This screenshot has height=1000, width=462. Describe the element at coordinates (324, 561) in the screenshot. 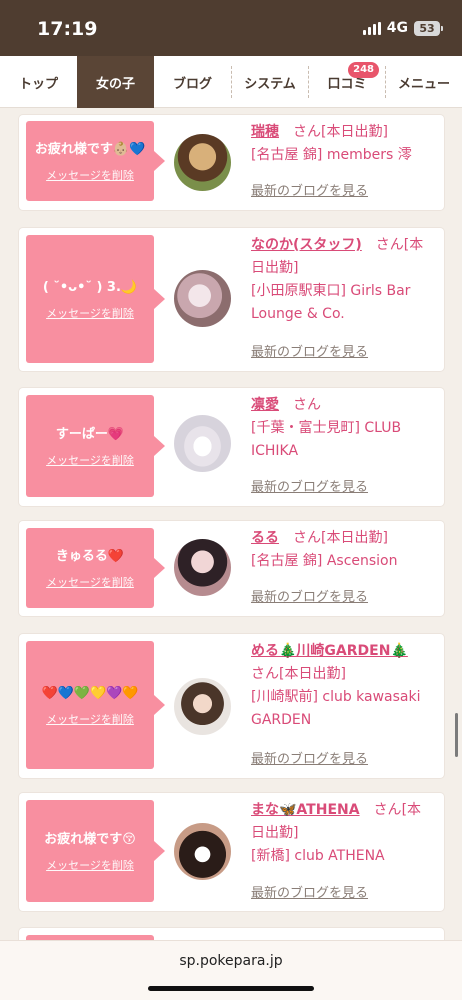

I see `shop-line: [名古屋 錦] Ascension` at that location.